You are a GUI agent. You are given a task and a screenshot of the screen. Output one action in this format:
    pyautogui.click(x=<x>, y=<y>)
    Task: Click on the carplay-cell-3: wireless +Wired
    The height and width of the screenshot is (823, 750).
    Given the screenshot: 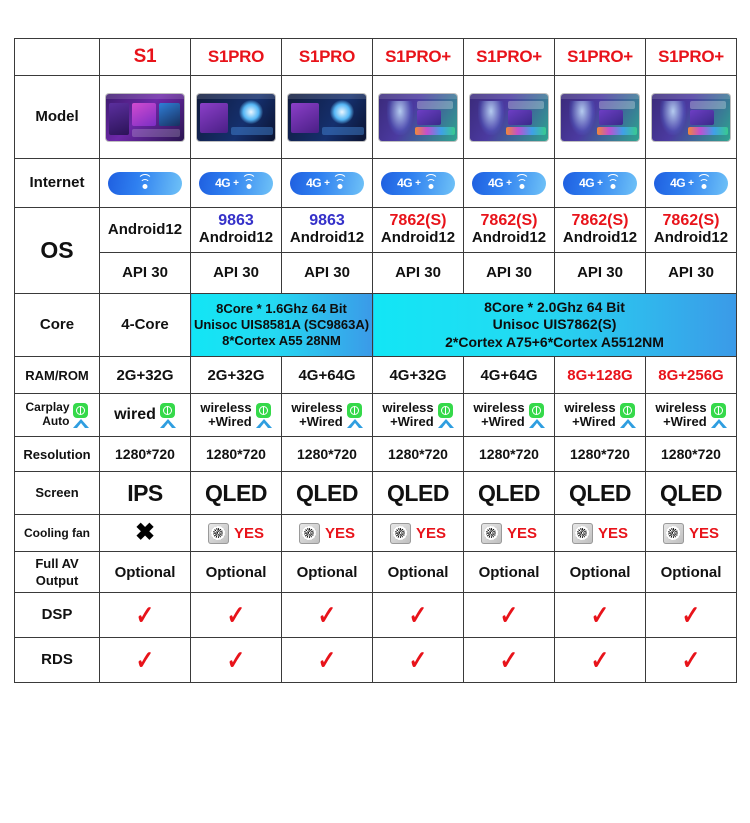 What is the action you would take?
    pyautogui.click(x=327, y=415)
    